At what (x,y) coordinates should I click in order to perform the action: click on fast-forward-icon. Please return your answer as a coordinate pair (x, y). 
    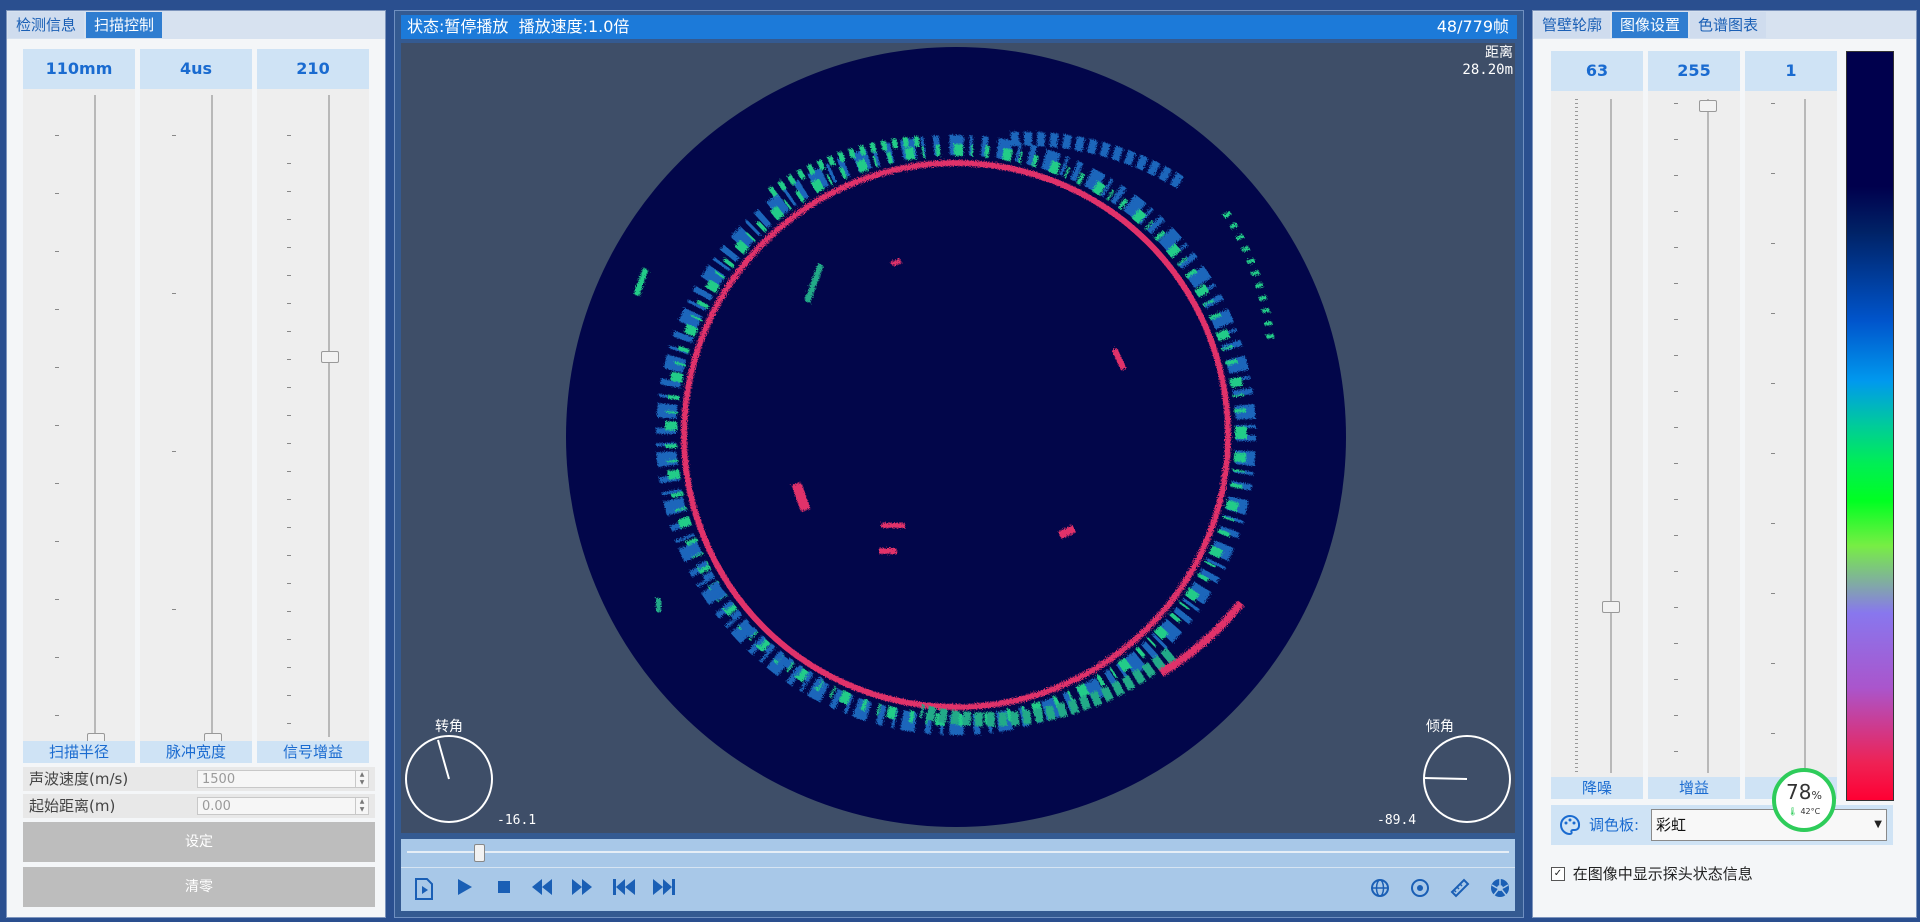
    Looking at the image, I should click on (582, 890).